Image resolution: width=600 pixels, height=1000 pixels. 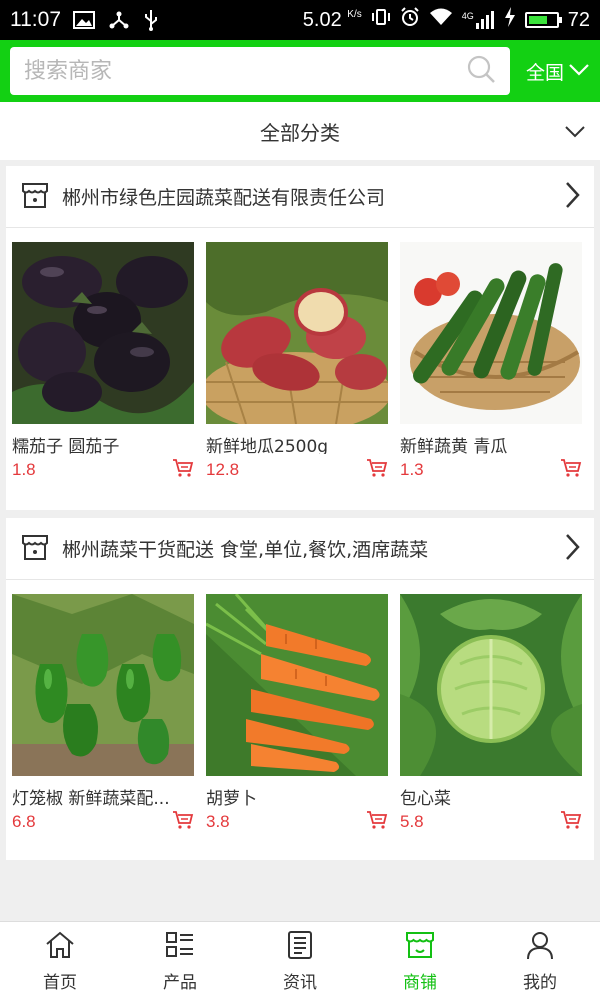 What do you see at coordinates (543, 20) in the screenshot?
I see `battery-icon` at bounding box center [543, 20].